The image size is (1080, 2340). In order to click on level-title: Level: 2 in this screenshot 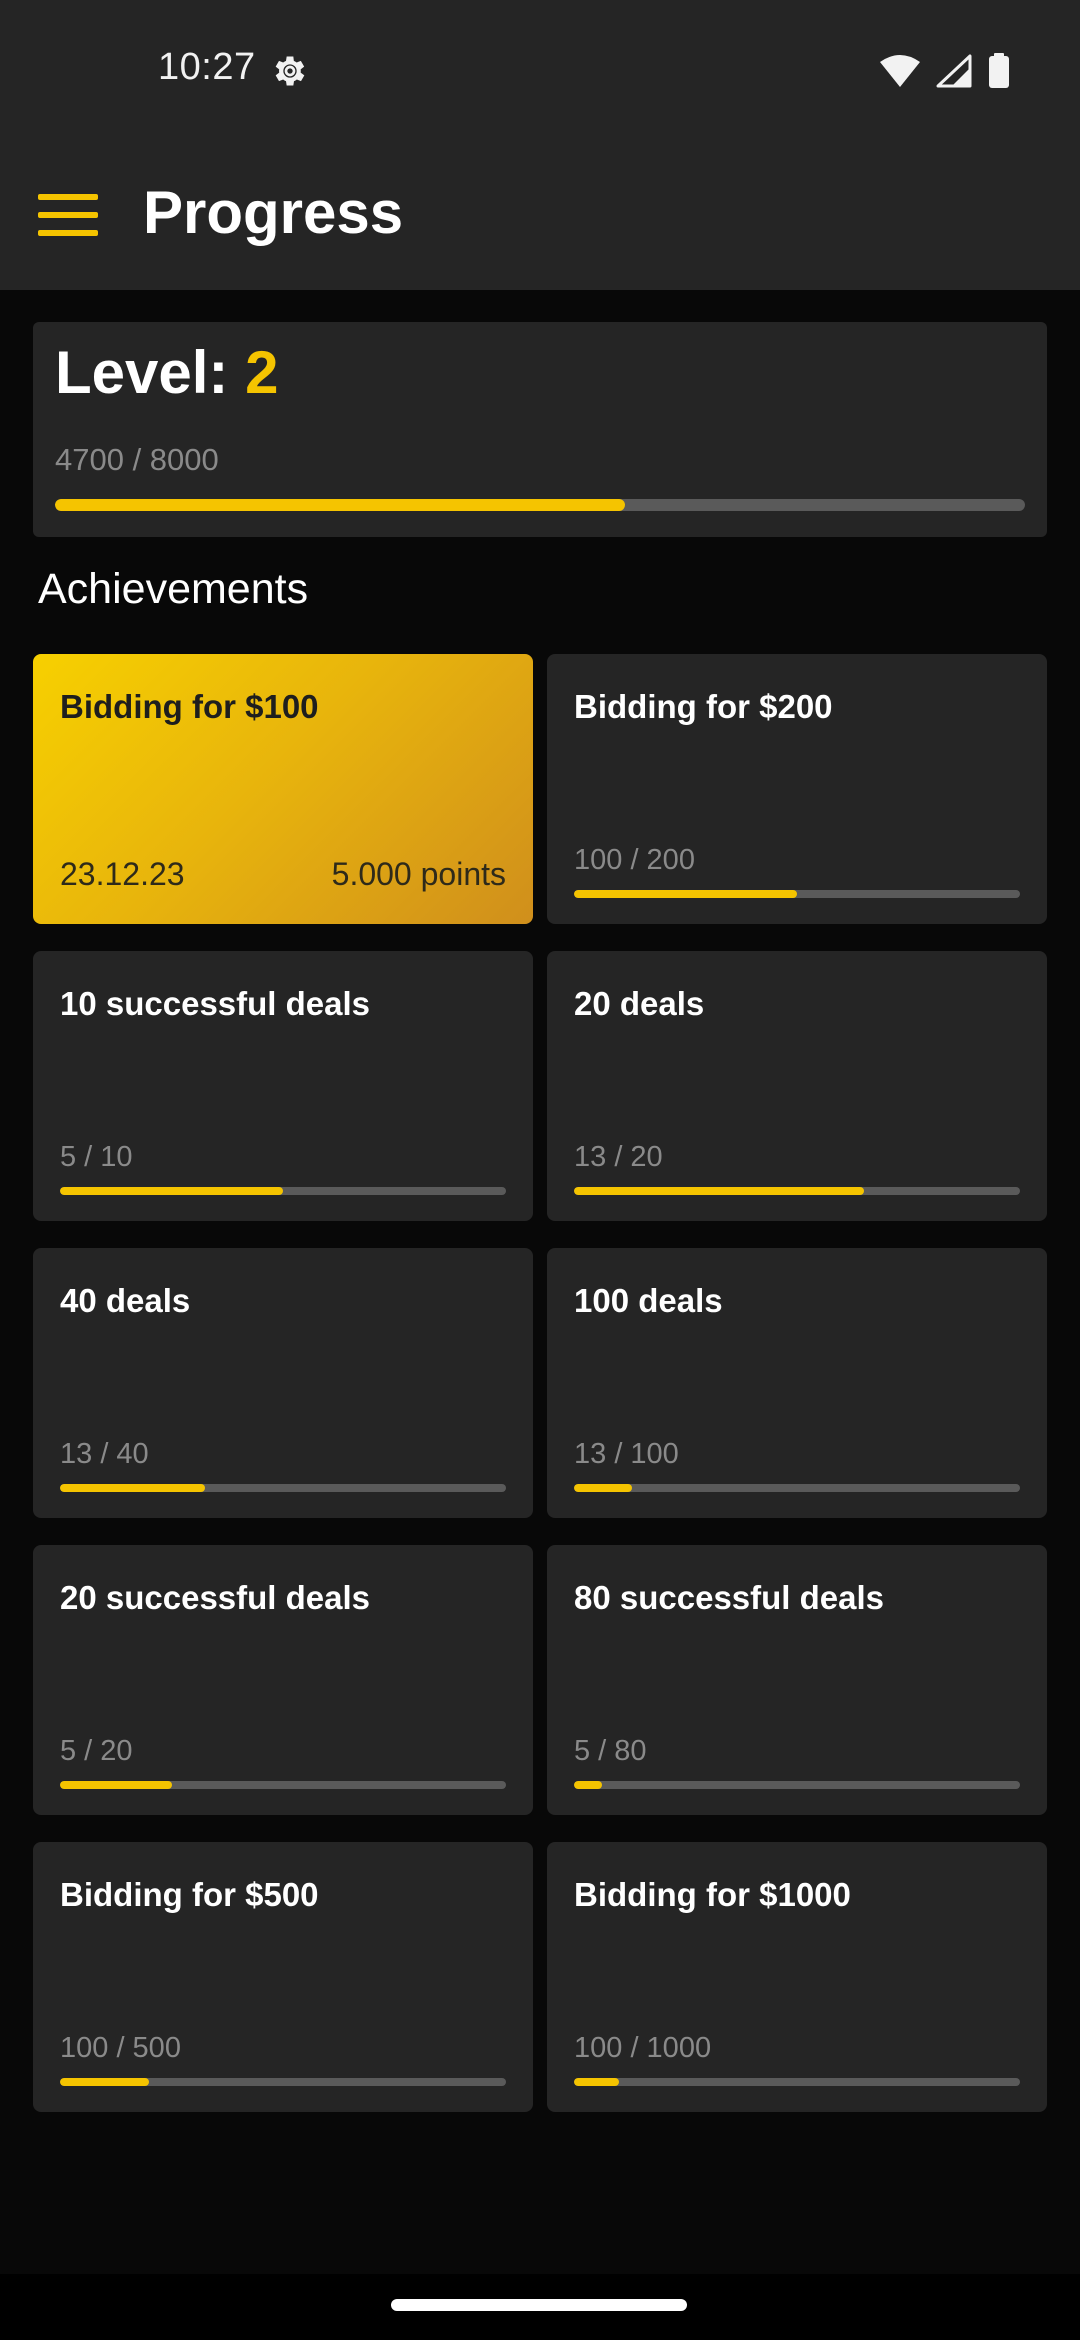, I will do `click(166, 372)`.